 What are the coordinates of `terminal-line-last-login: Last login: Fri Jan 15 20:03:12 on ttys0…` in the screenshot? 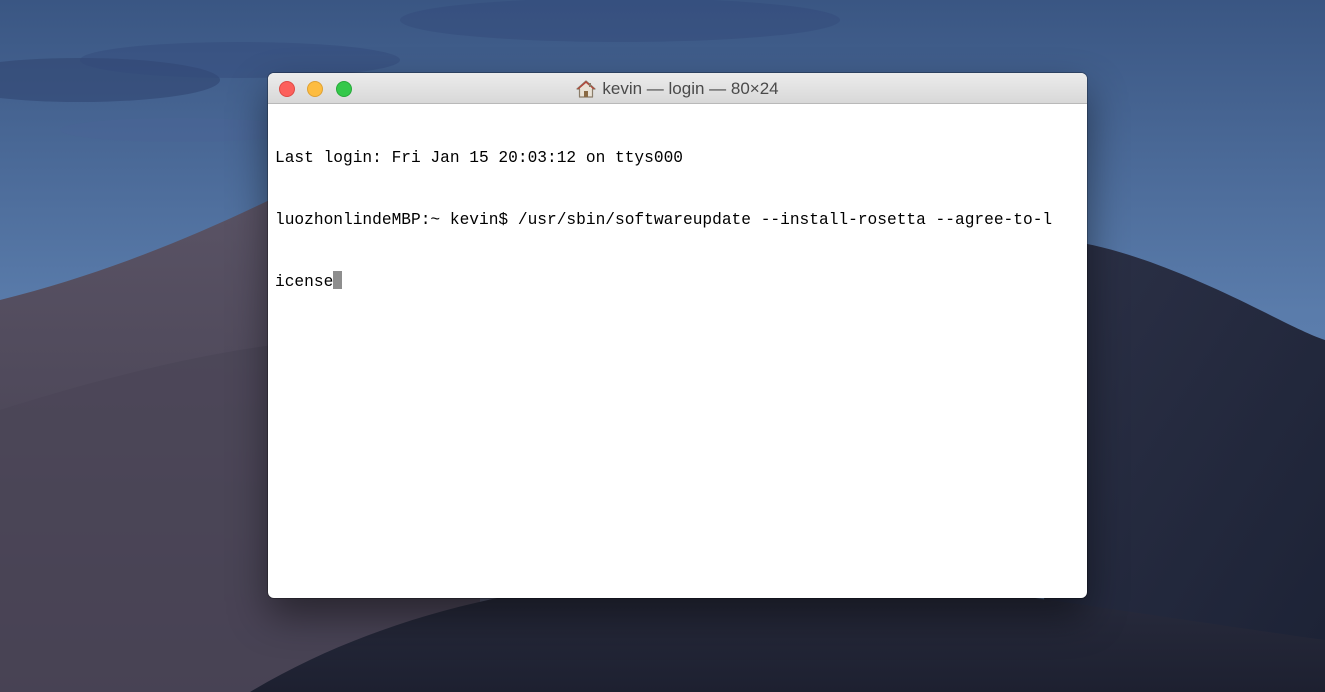 It's located at (479, 158).